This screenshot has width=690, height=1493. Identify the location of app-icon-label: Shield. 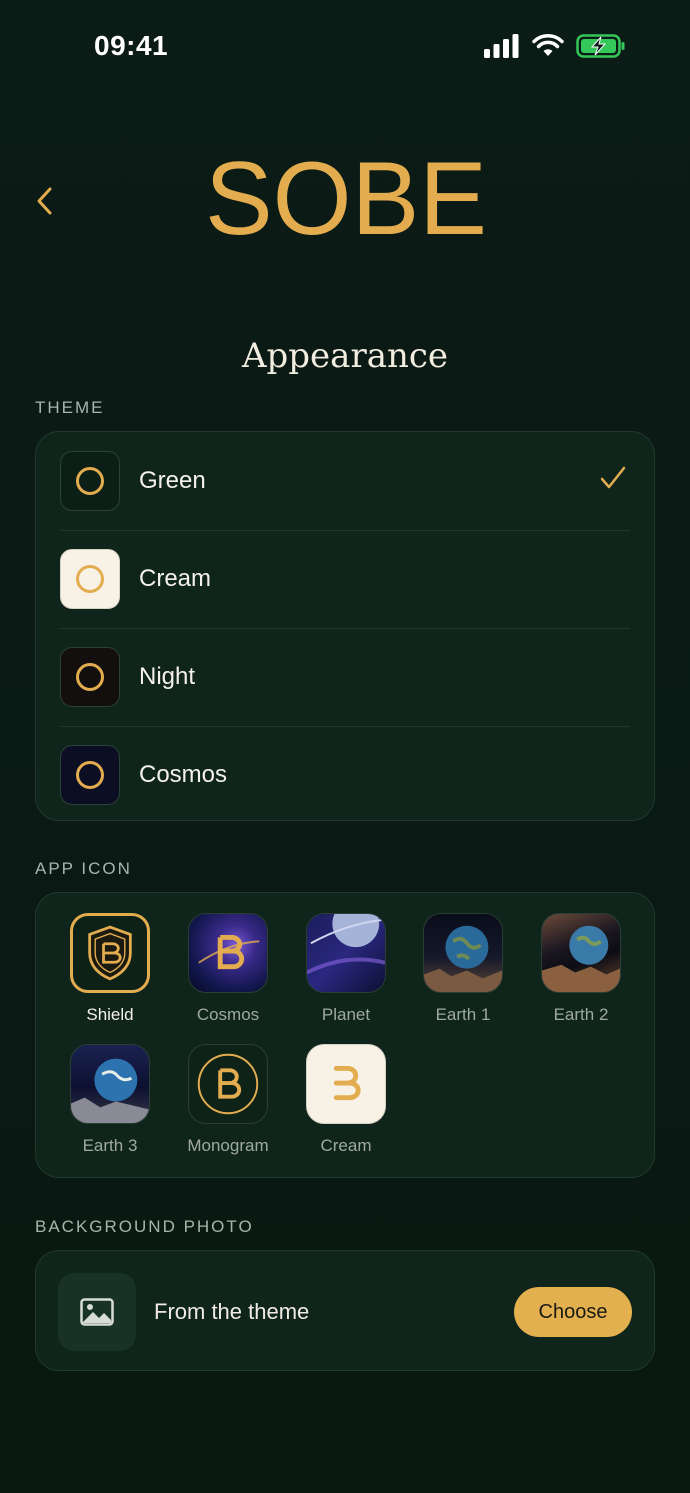
(110, 1014).